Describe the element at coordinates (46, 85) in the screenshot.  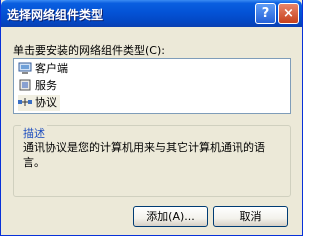
I see `list-item-label: 服务` at that location.